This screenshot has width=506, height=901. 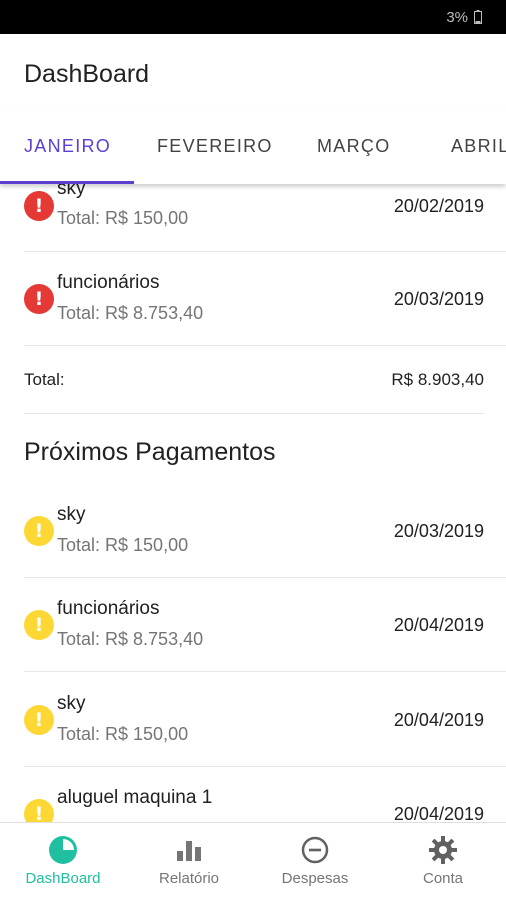 I want to click on tab-marco: MARÇO, so click(x=354, y=146).